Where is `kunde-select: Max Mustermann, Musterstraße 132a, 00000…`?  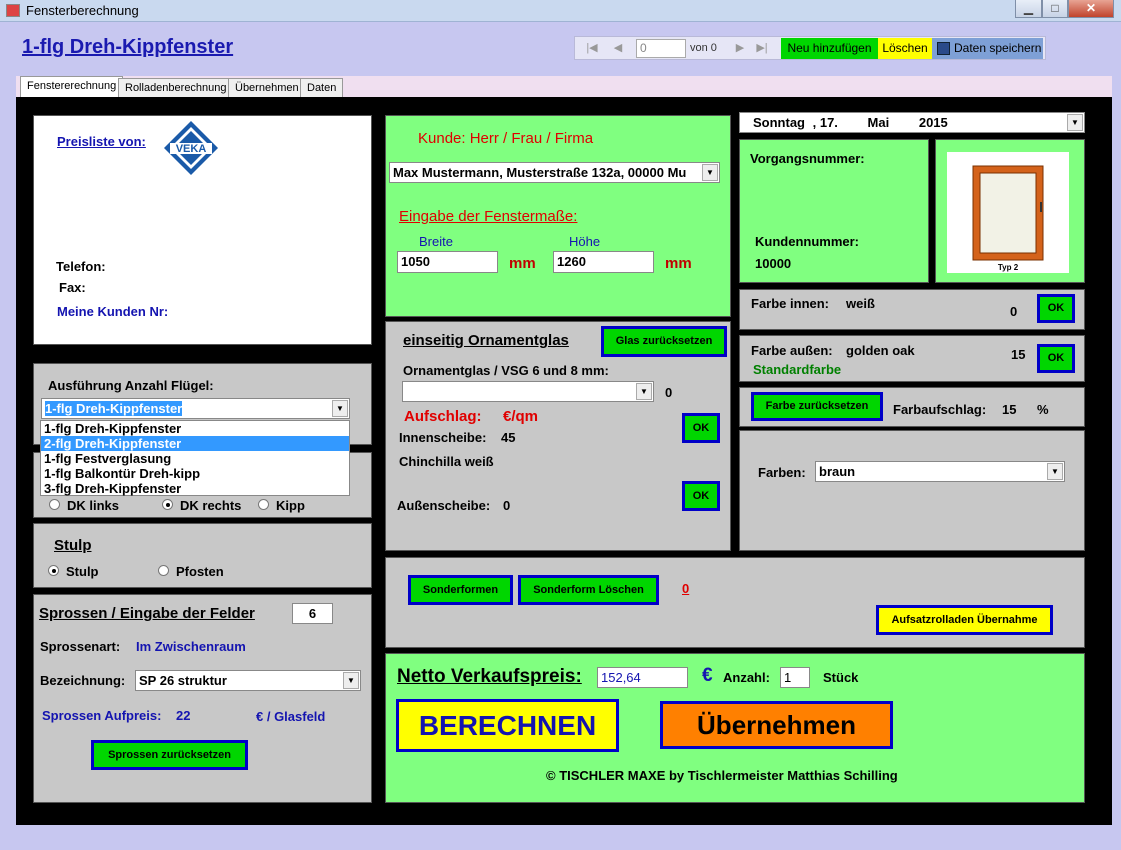 kunde-select: Max Mustermann, Musterstraße 132a, 00000… is located at coordinates (554, 172).